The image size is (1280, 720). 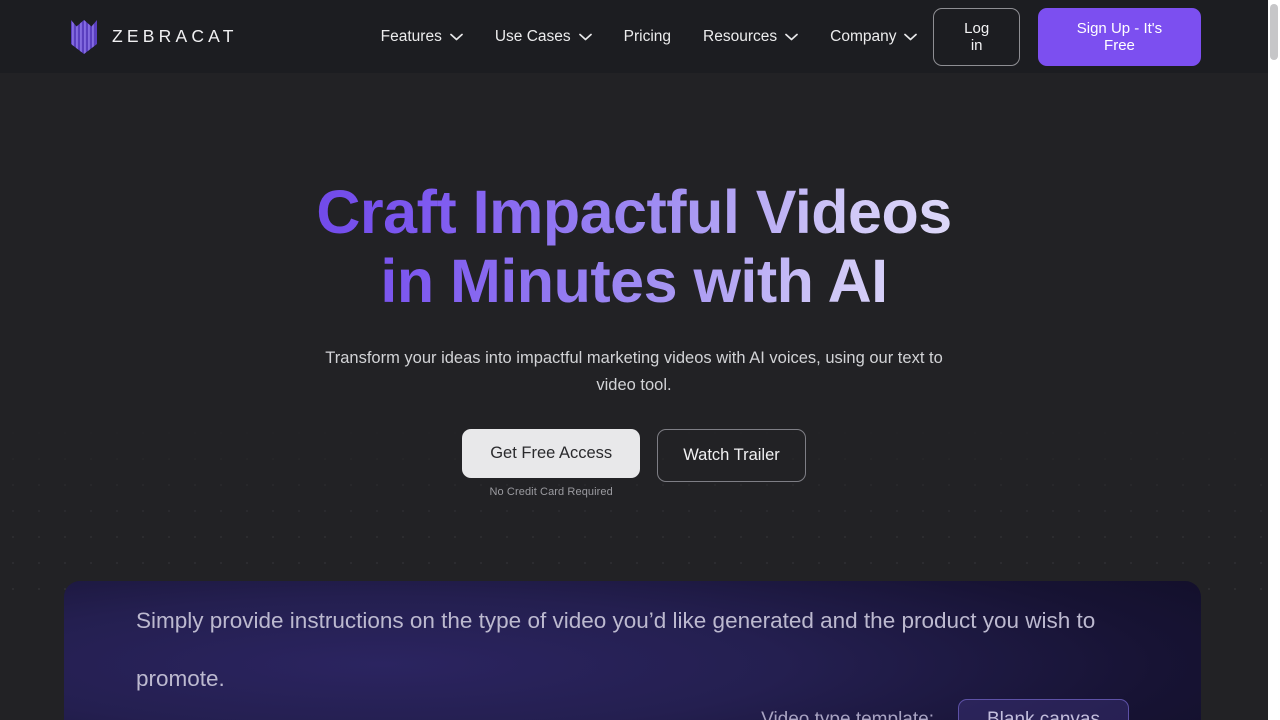 I want to click on watch-trailer-button: Watch Trailer, so click(x=731, y=455).